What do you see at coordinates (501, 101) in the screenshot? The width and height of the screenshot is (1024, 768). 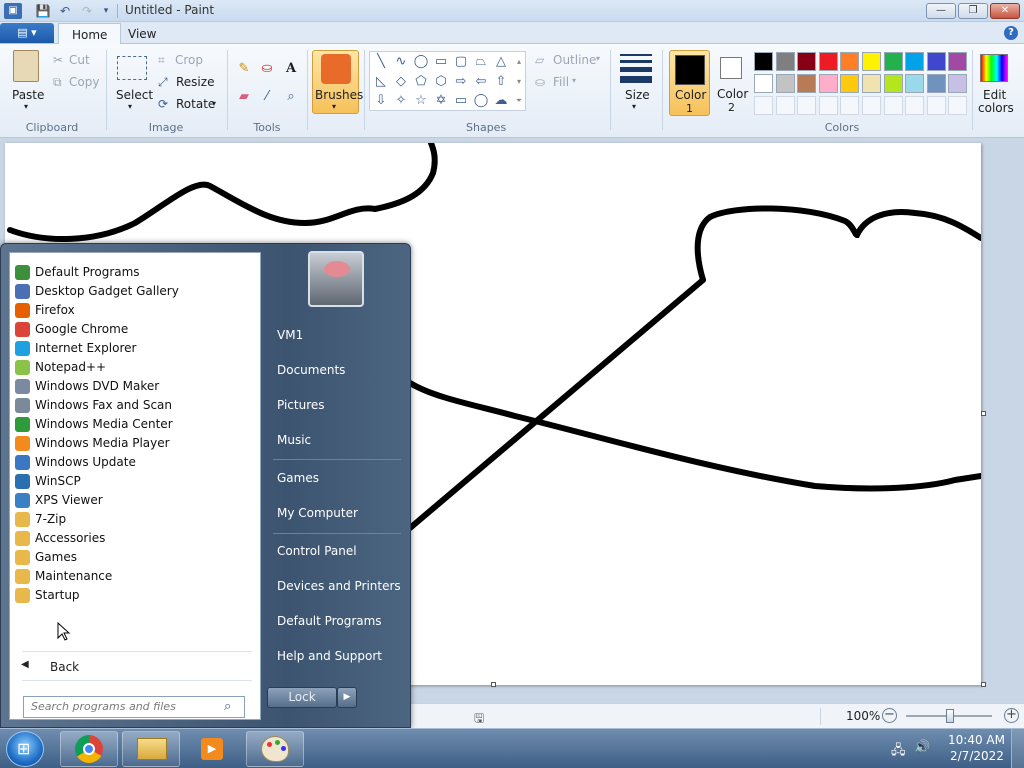 I see `callout-cloud-shape-icon: ☁` at bounding box center [501, 101].